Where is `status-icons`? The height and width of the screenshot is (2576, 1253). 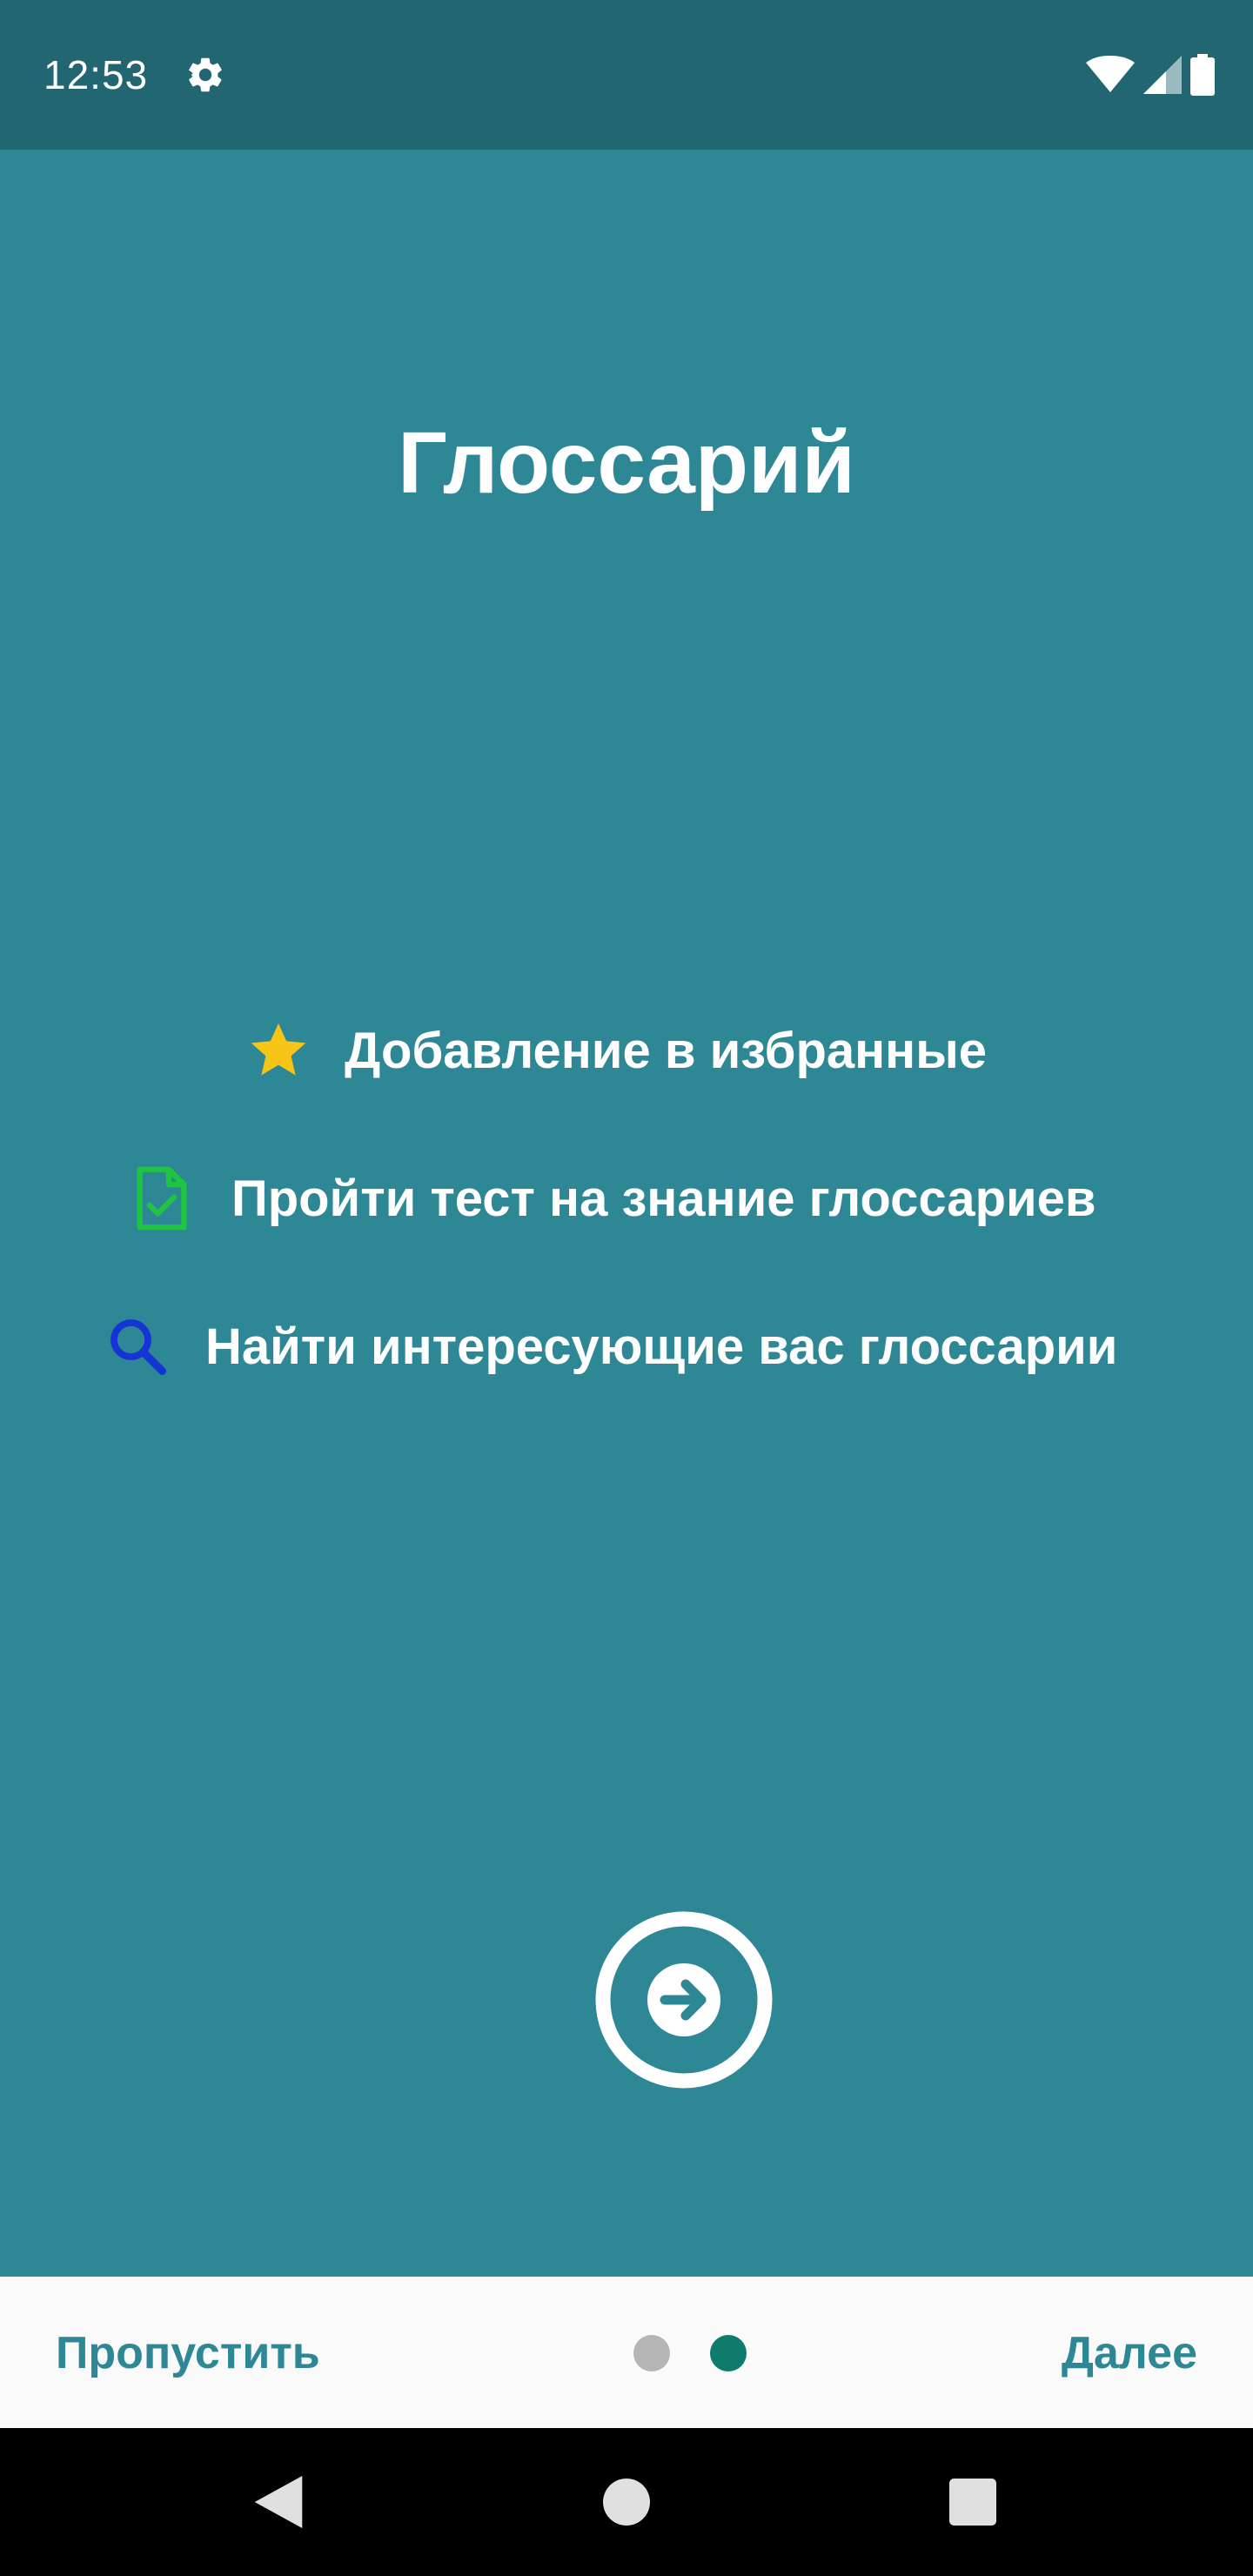
status-icons is located at coordinates (1150, 75).